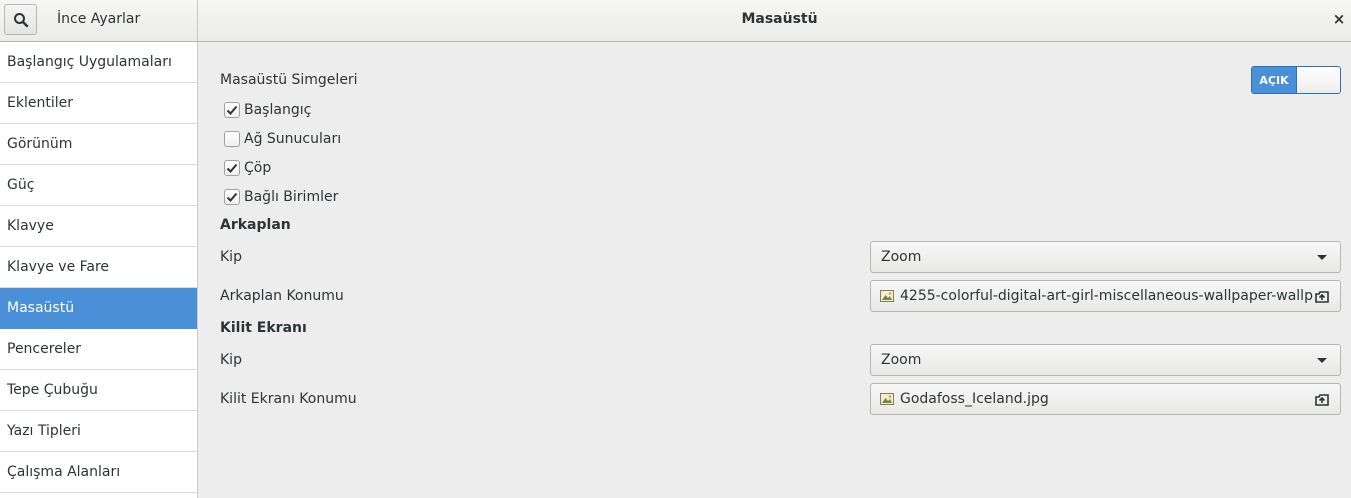 This screenshot has height=498, width=1351. What do you see at coordinates (41, 308) in the screenshot?
I see `sidebar-item-label: Masaüstü` at bounding box center [41, 308].